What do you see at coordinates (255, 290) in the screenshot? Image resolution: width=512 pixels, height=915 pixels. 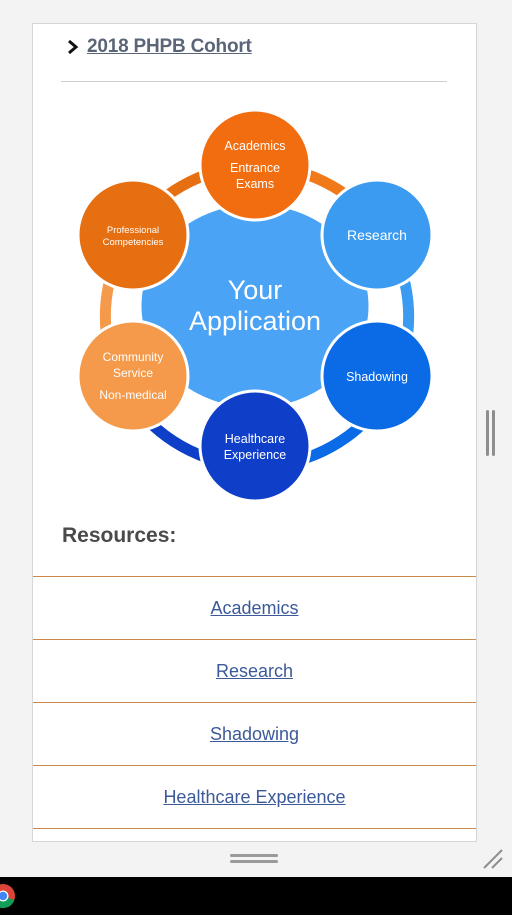 I see `hub-text-line1: Your` at bounding box center [255, 290].